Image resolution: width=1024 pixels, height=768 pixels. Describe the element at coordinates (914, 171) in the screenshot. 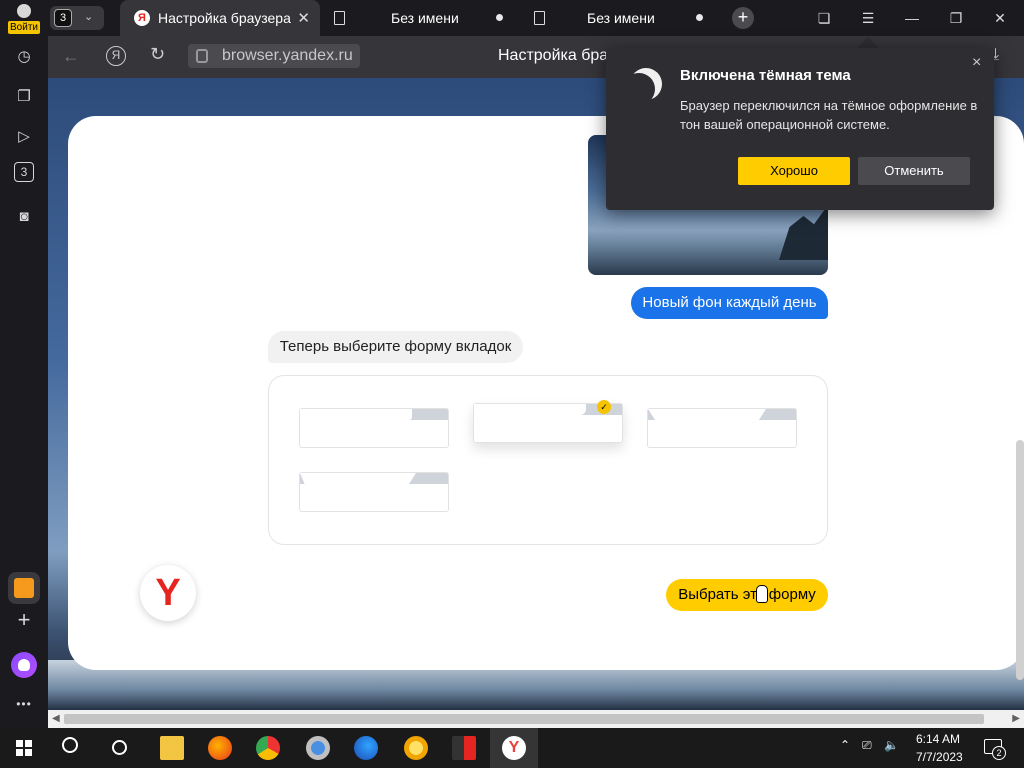

I see `cancel-button: Отменить` at that location.